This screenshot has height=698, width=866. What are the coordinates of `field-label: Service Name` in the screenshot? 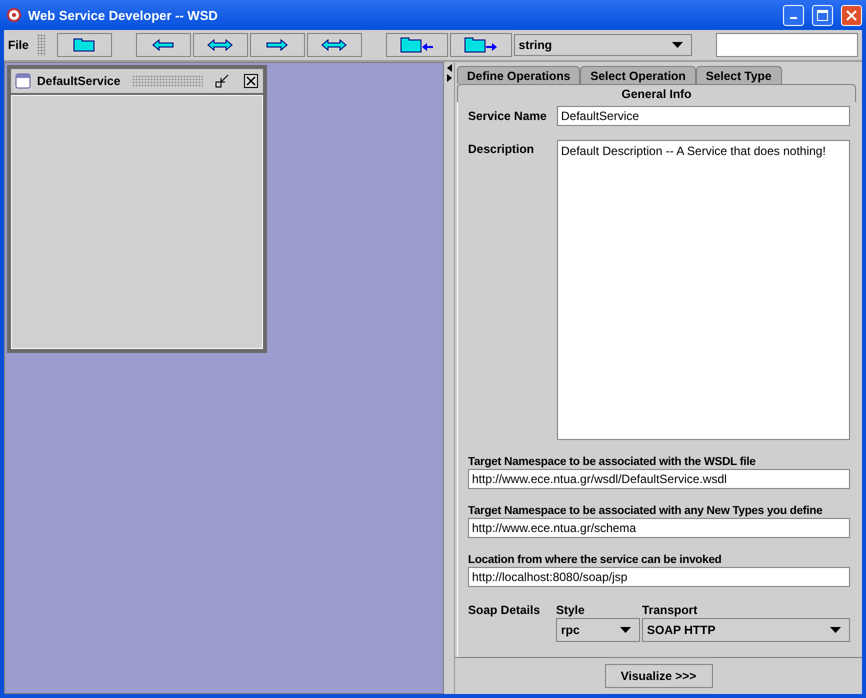 It's located at (508, 116).